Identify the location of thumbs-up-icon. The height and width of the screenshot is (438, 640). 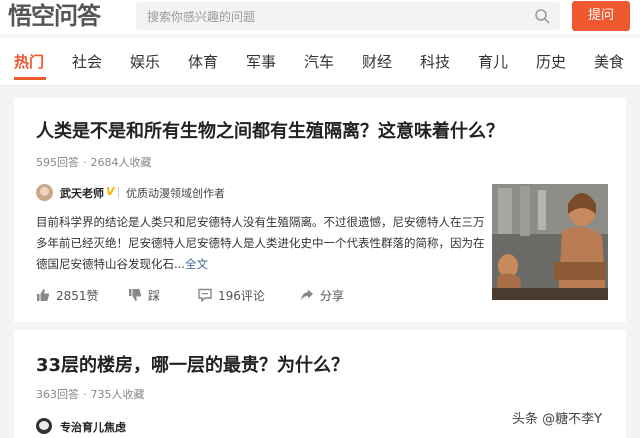
(43, 295).